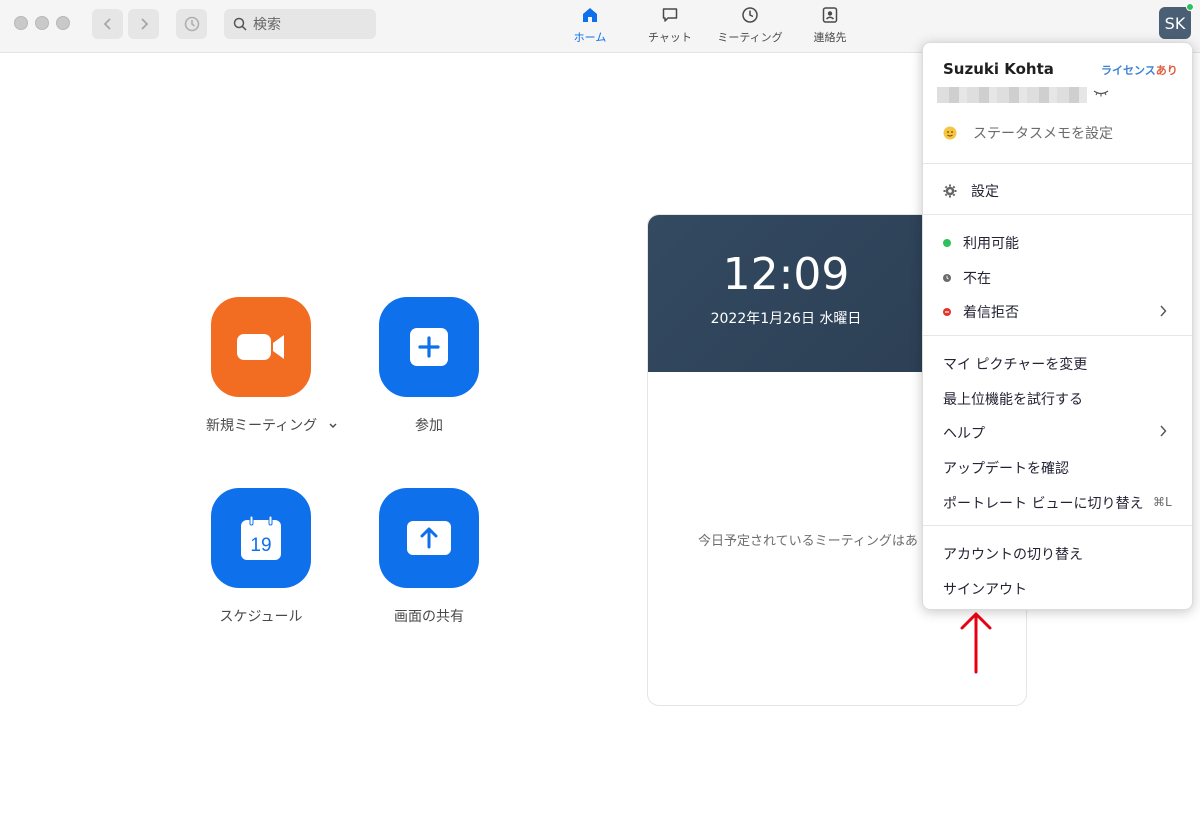 The width and height of the screenshot is (1200, 818). I want to click on hidden-eye-icon, so click(1101, 93).